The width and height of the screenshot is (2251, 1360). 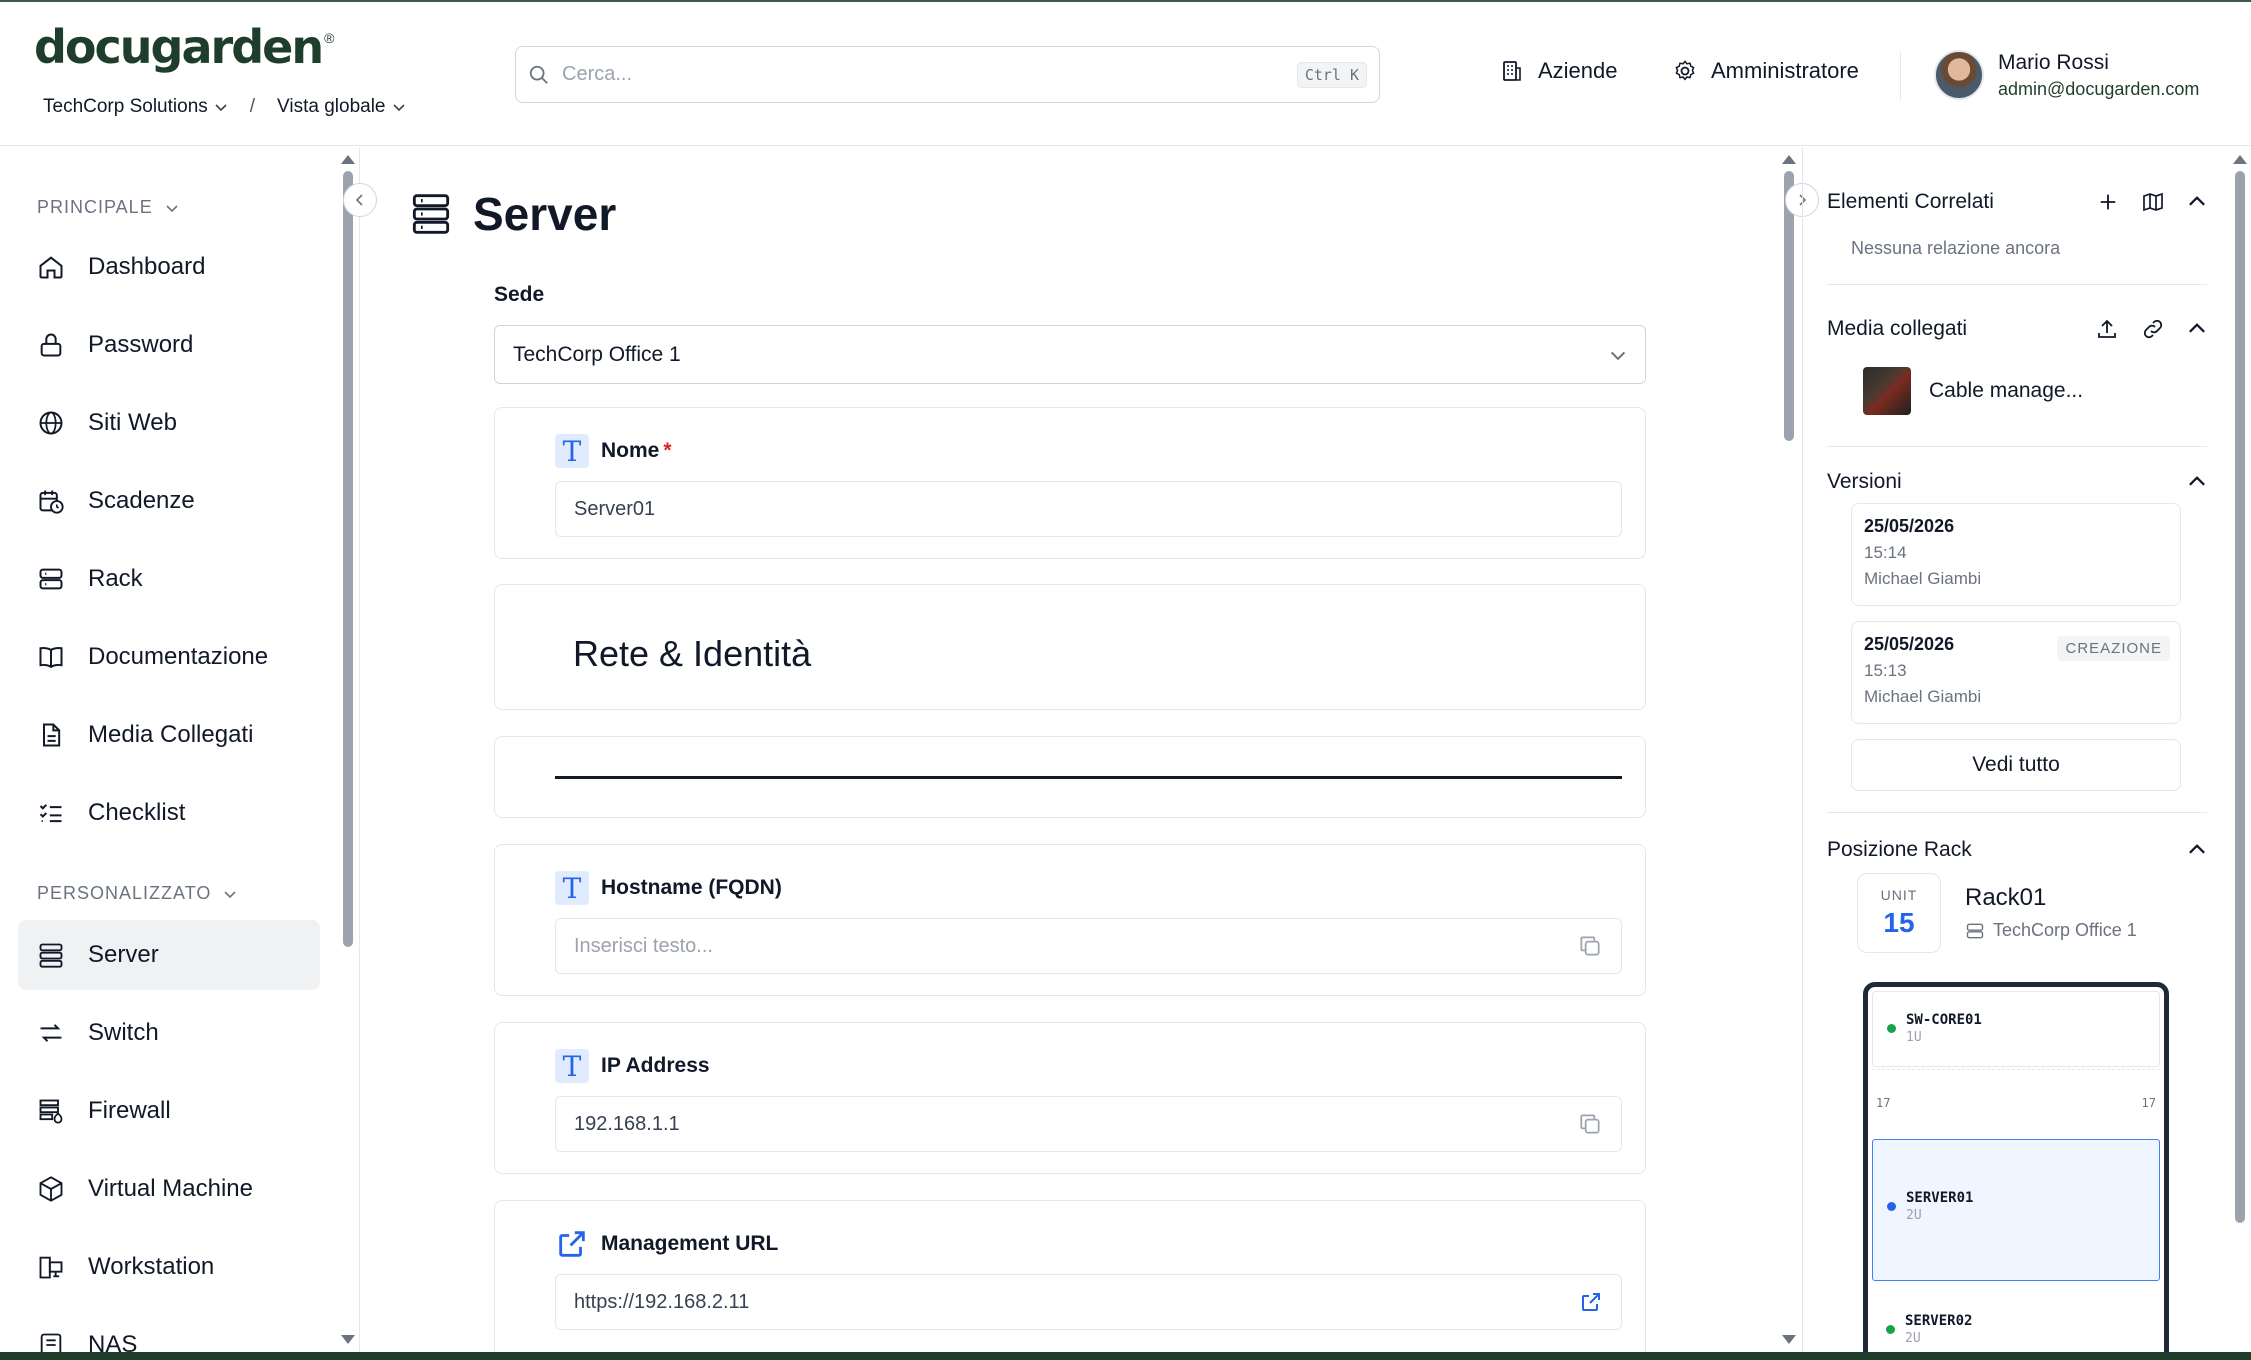 What do you see at coordinates (169, 955) in the screenshot?
I see `sidebar-item-server: Server` at bounding box center [169, 955].